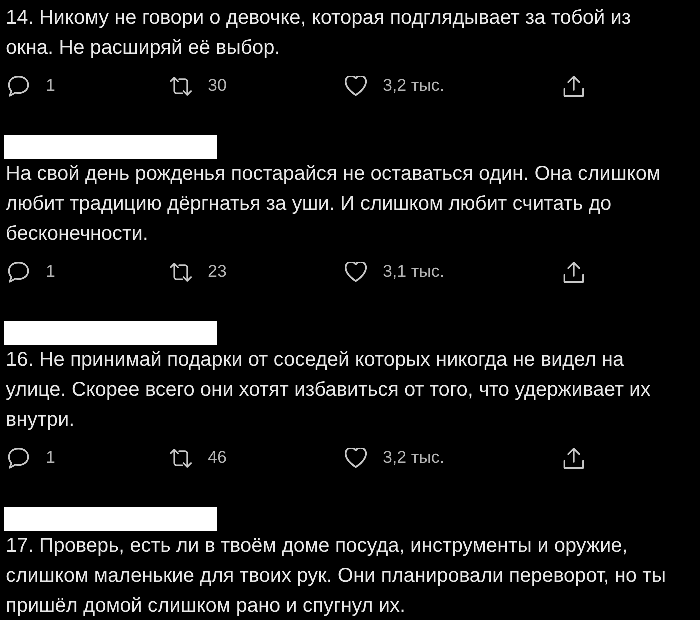 This screenshot has width=700, height=620. I want to click on retweet-button: 46, so click(198, 458).